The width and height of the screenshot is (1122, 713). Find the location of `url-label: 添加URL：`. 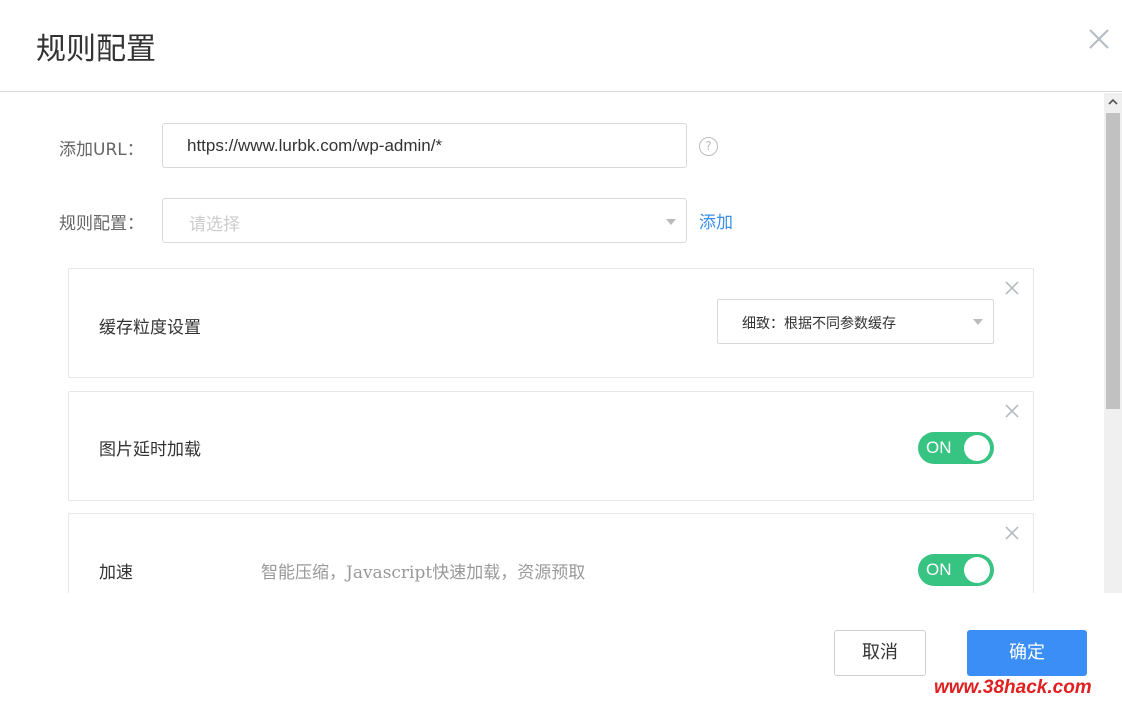

url-label: 添加URL： is located at coordinates (101, 150).